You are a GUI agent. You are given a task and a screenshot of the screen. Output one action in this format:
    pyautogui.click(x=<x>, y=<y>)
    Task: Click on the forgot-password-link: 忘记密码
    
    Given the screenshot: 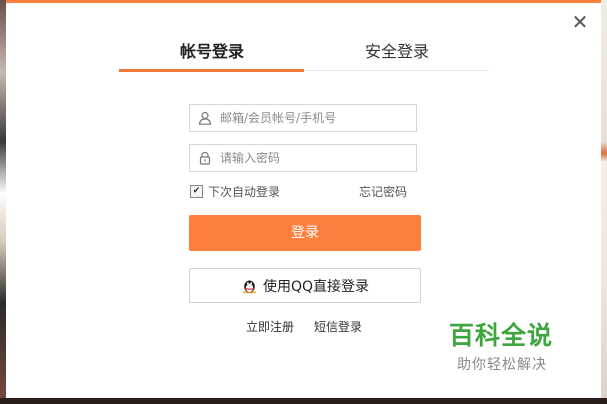 What is the action you would take?
    pyautogui.click(x=383, y=191)
    